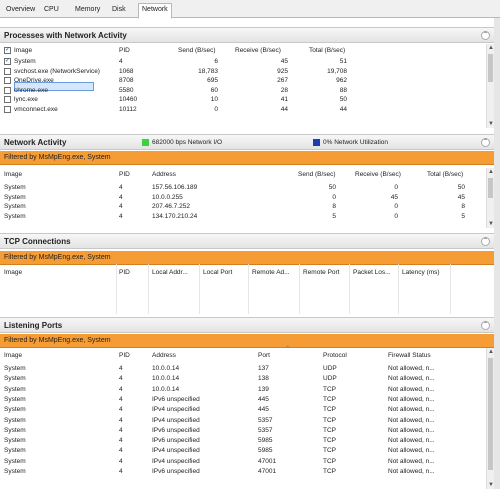  What do you see at coordinates (247, 35) in the screenshot?
I see `processes-section-header: Processes with Network Activity ⌃` at bounding box center [247, 35].